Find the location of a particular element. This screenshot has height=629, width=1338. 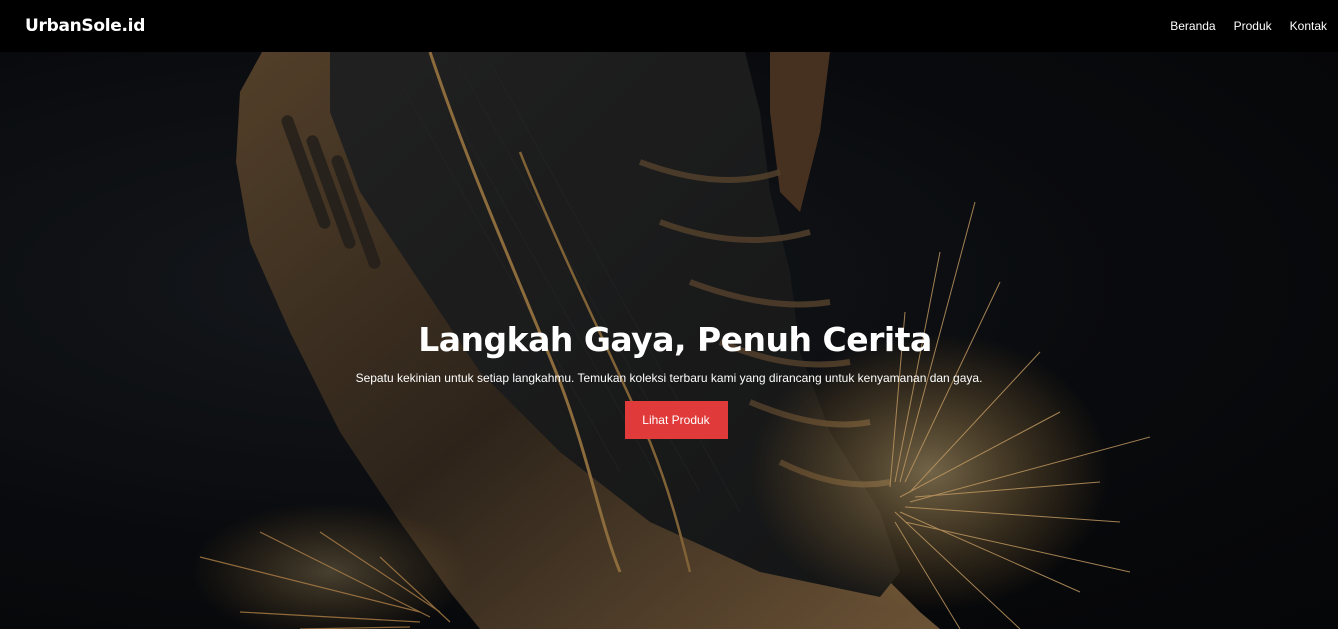

nav-links: Beranda Produk Kontak is located at coordinates (1248, 26).